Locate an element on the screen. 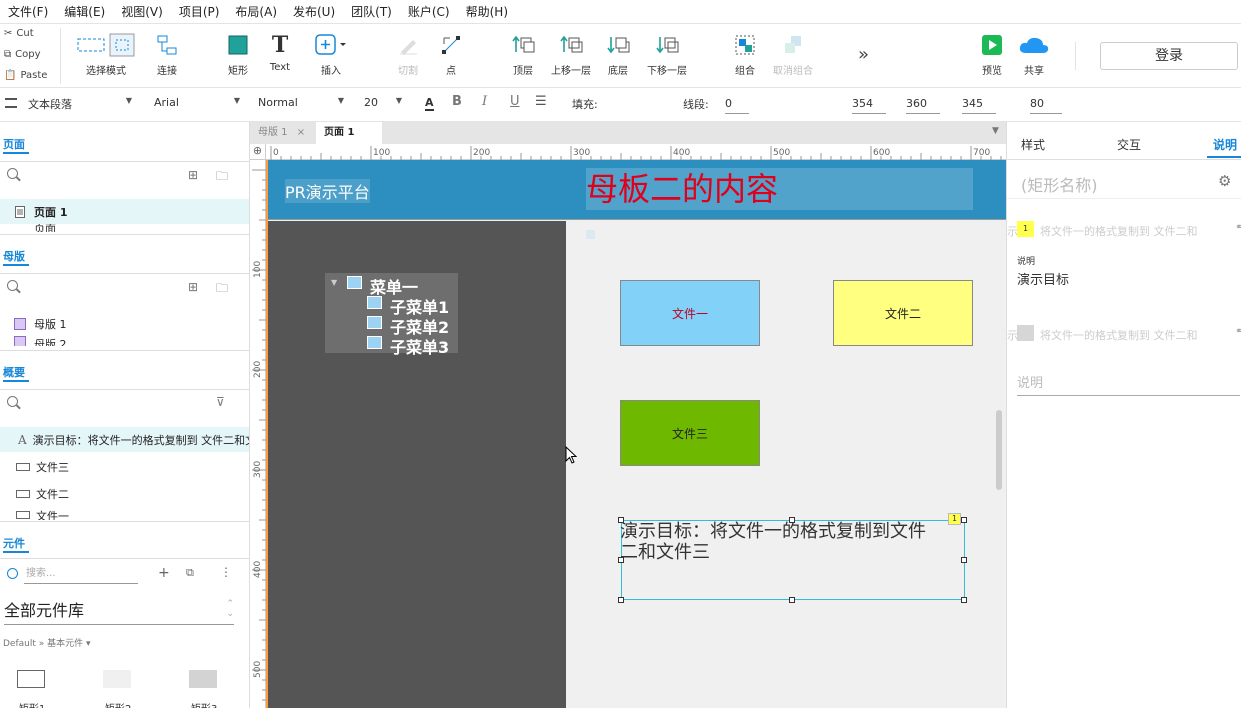  file-three-box: 文件三 is located at coordinates (690, 433).